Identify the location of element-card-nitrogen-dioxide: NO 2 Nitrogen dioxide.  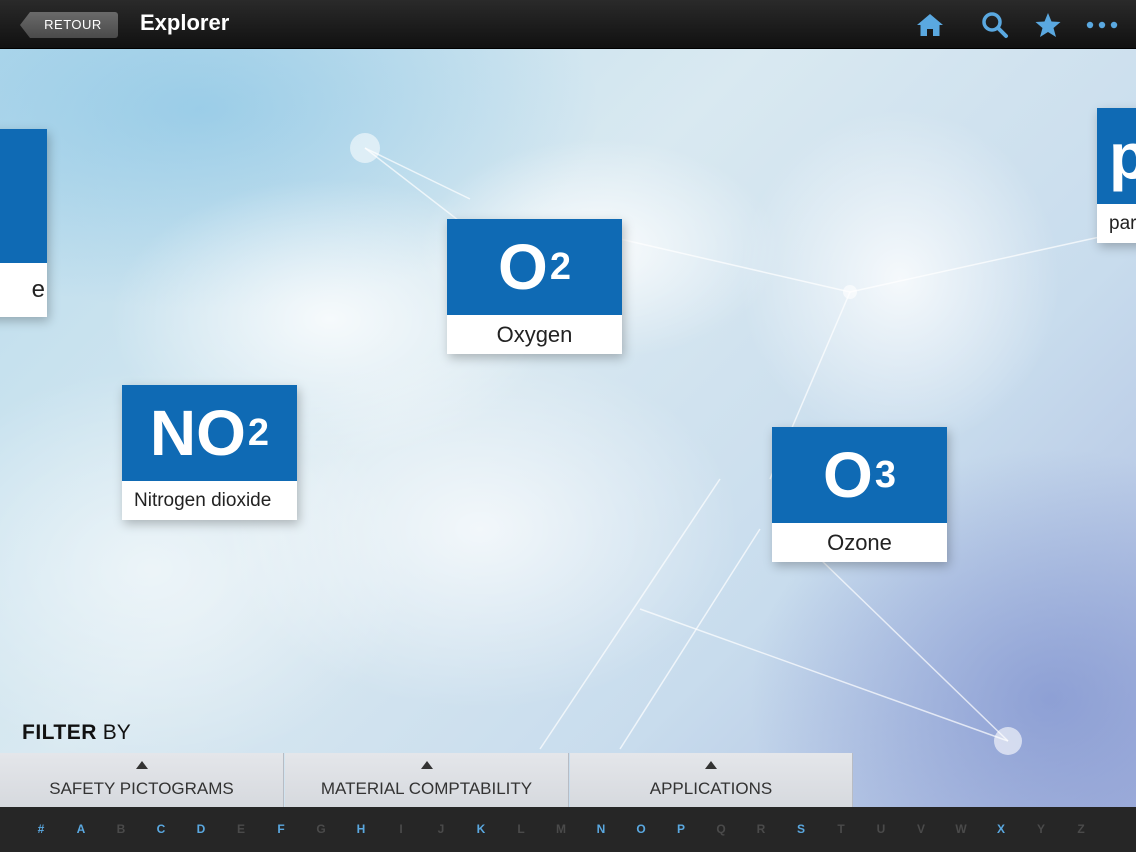
(209, 452).